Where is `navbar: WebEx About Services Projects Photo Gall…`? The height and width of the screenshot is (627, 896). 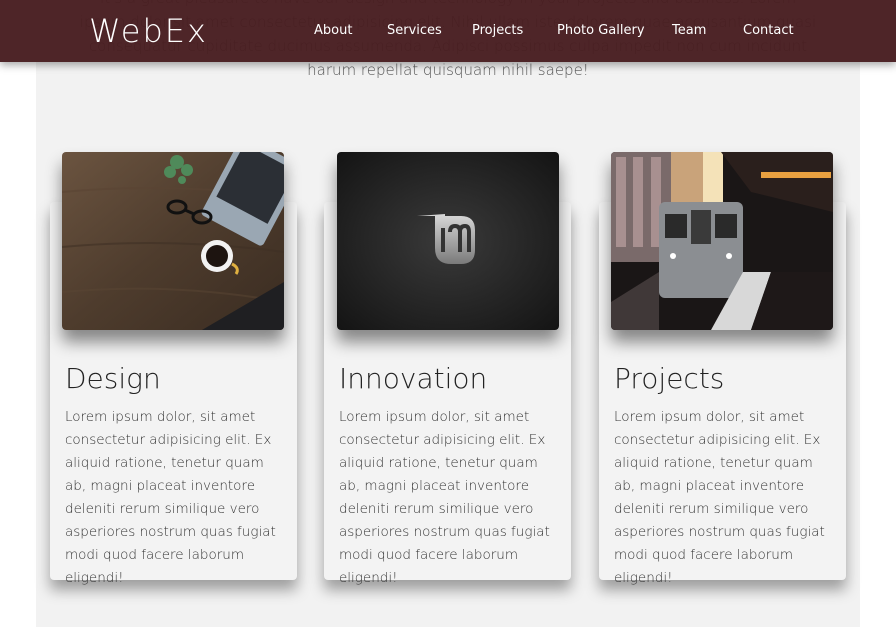 navbar: WebEx About Services Projects Photo Gall… is located at coordinates (448, 31).